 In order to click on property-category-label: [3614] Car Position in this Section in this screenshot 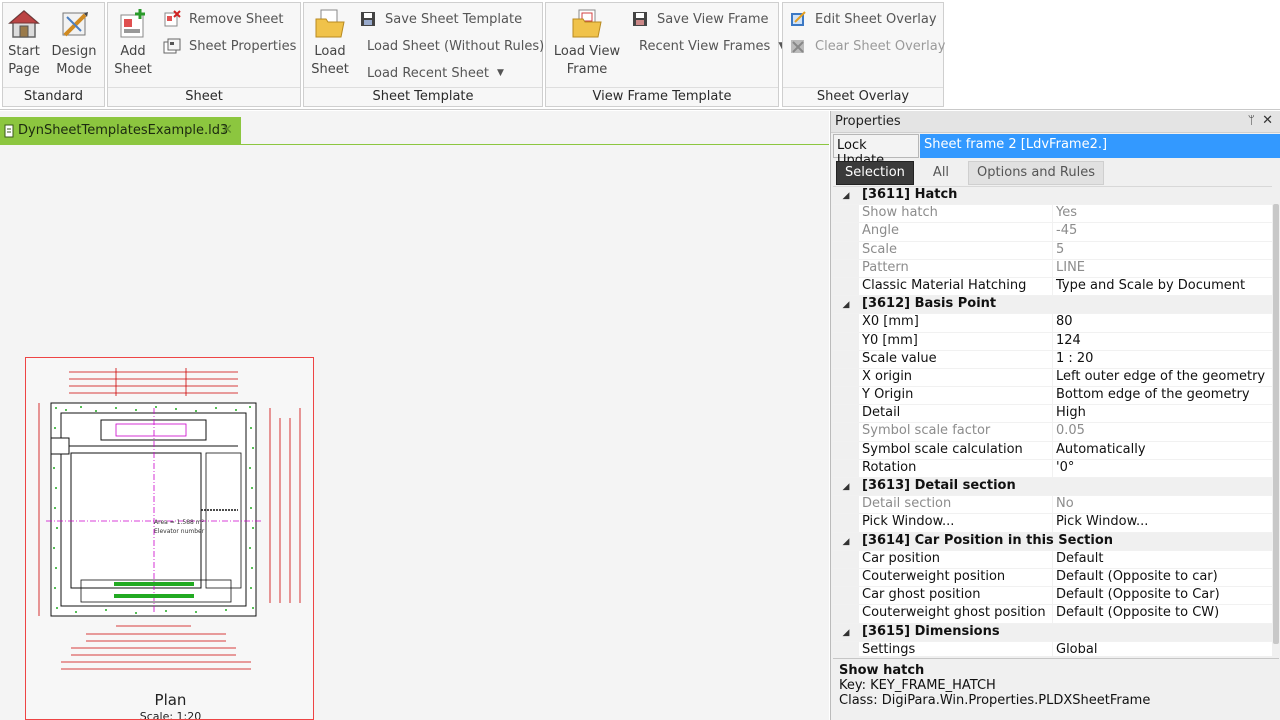, I will do `click(988, 540)`.